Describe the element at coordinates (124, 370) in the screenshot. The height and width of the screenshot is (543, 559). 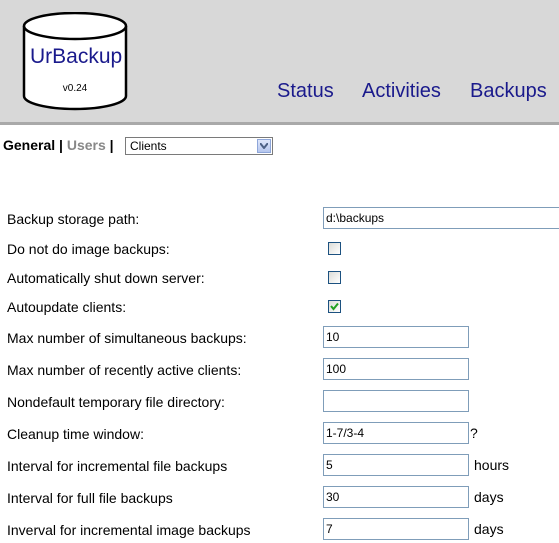
I see `max-active-clients-label: Max number of recently active clients:` at that location.